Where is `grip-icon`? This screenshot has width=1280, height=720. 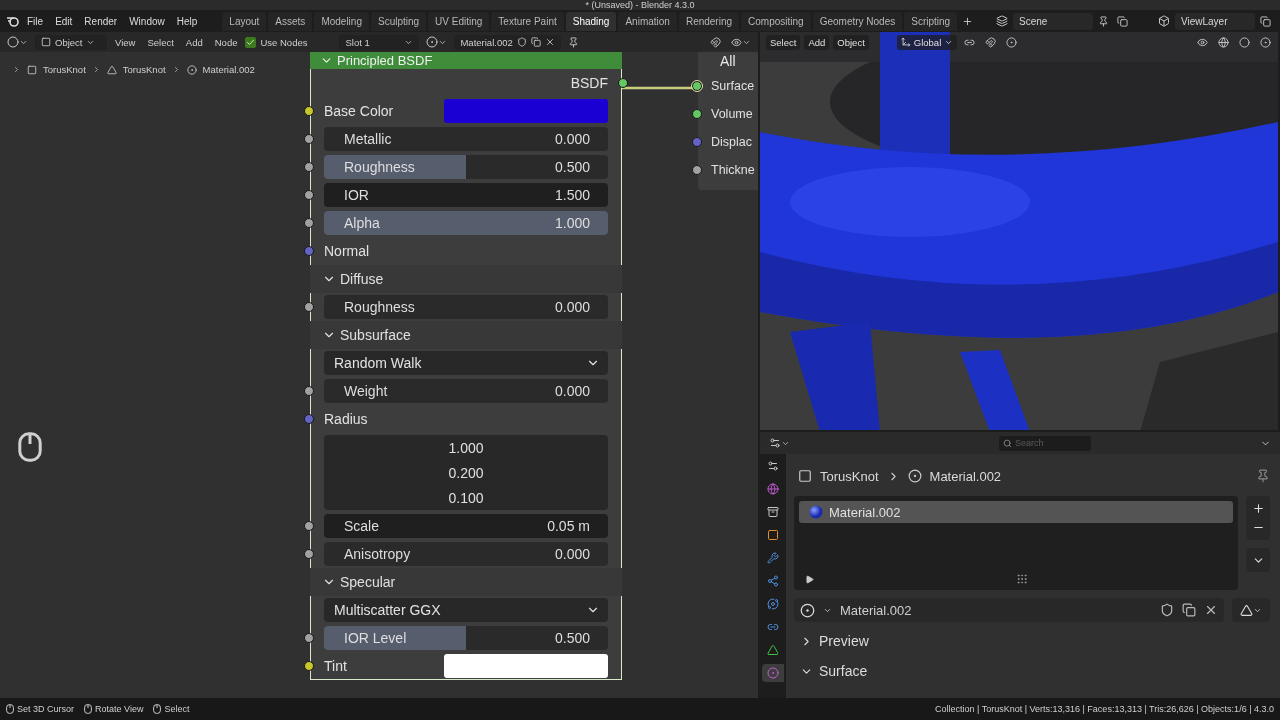
grip-icon is located at coordinates (1021, 579).